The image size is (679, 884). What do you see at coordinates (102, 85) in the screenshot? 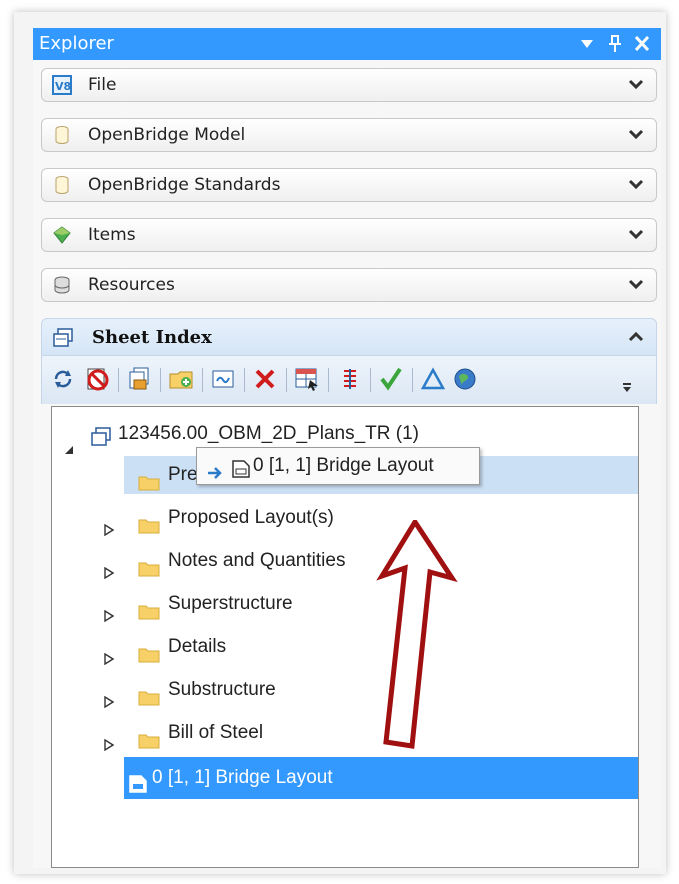
I see `section-label: File` at bounding box center [102, 85].